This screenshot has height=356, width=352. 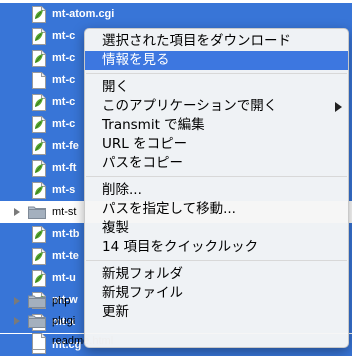 I want to click on menu-item: 14 項目をクイックルック, so click(x=216, y=247).